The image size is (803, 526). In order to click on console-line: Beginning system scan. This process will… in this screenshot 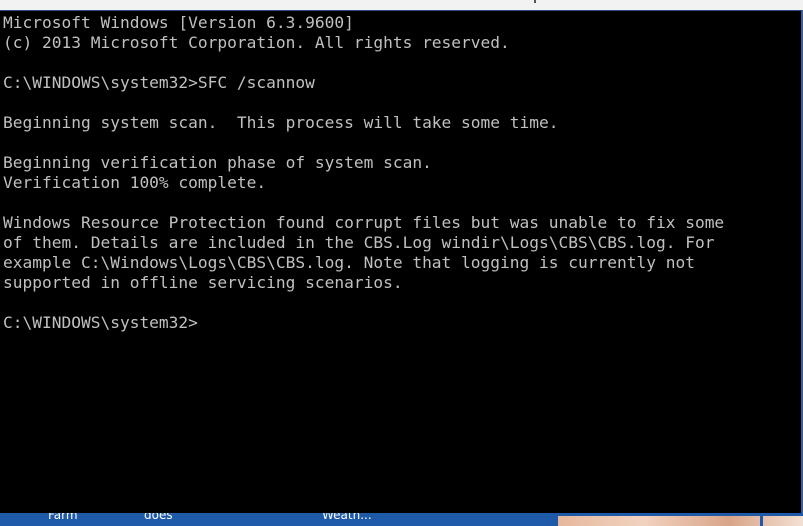, I will do `click(281, 122)`.